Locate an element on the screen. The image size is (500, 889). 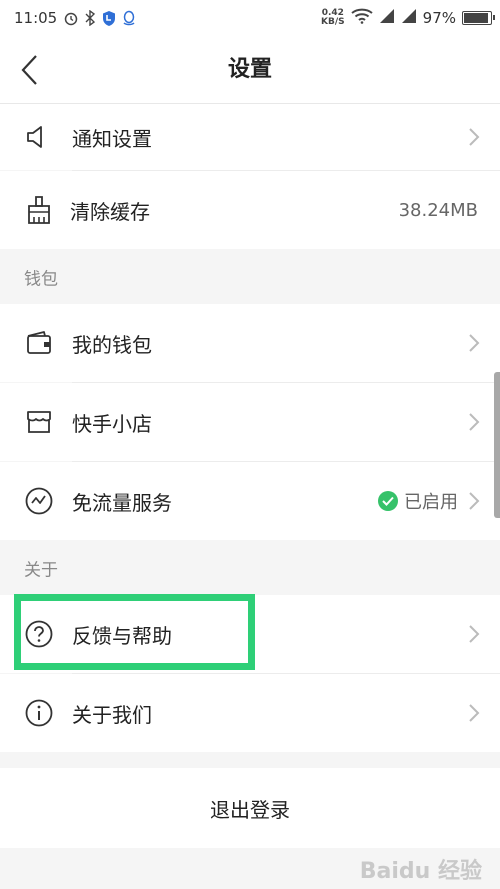
wifi-icon is located at coordinates (362, 18).